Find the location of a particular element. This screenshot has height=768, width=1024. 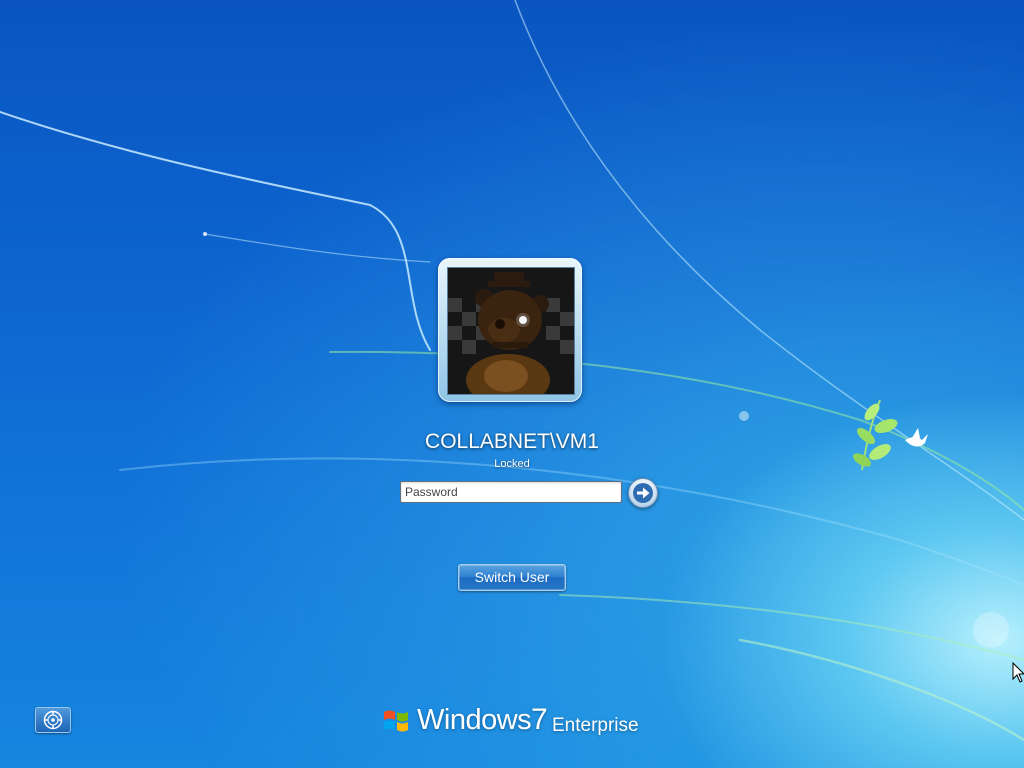

product-edition: Enterprise is located at coordinates (595, 725).